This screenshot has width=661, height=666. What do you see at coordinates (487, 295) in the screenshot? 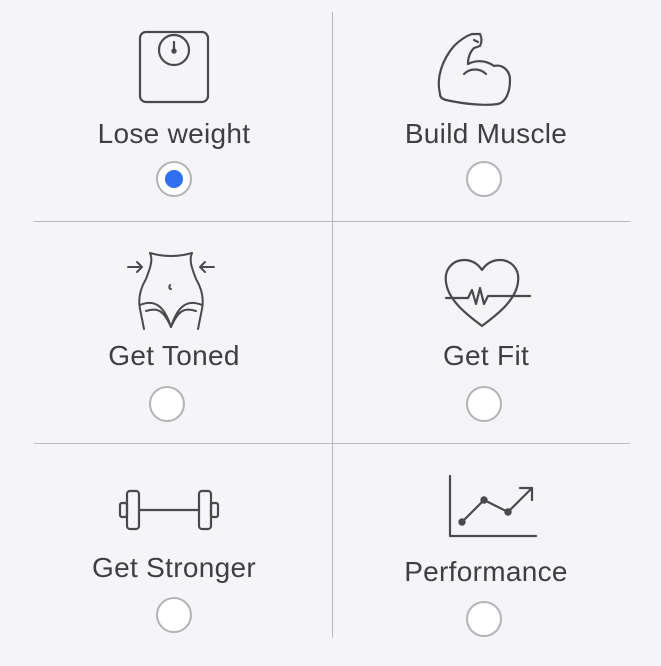
I see `heartbeat-icon` at bounding box center [487, 295].